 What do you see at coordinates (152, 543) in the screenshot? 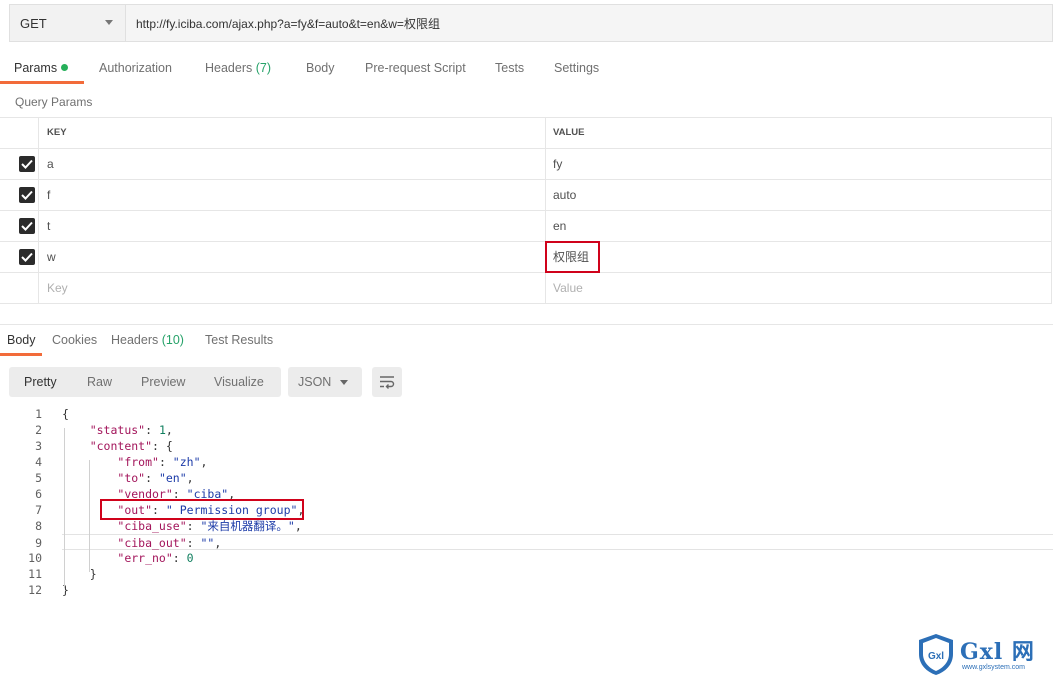
I see `json-key: "ciba_out"` at bounding box center [152, 543].